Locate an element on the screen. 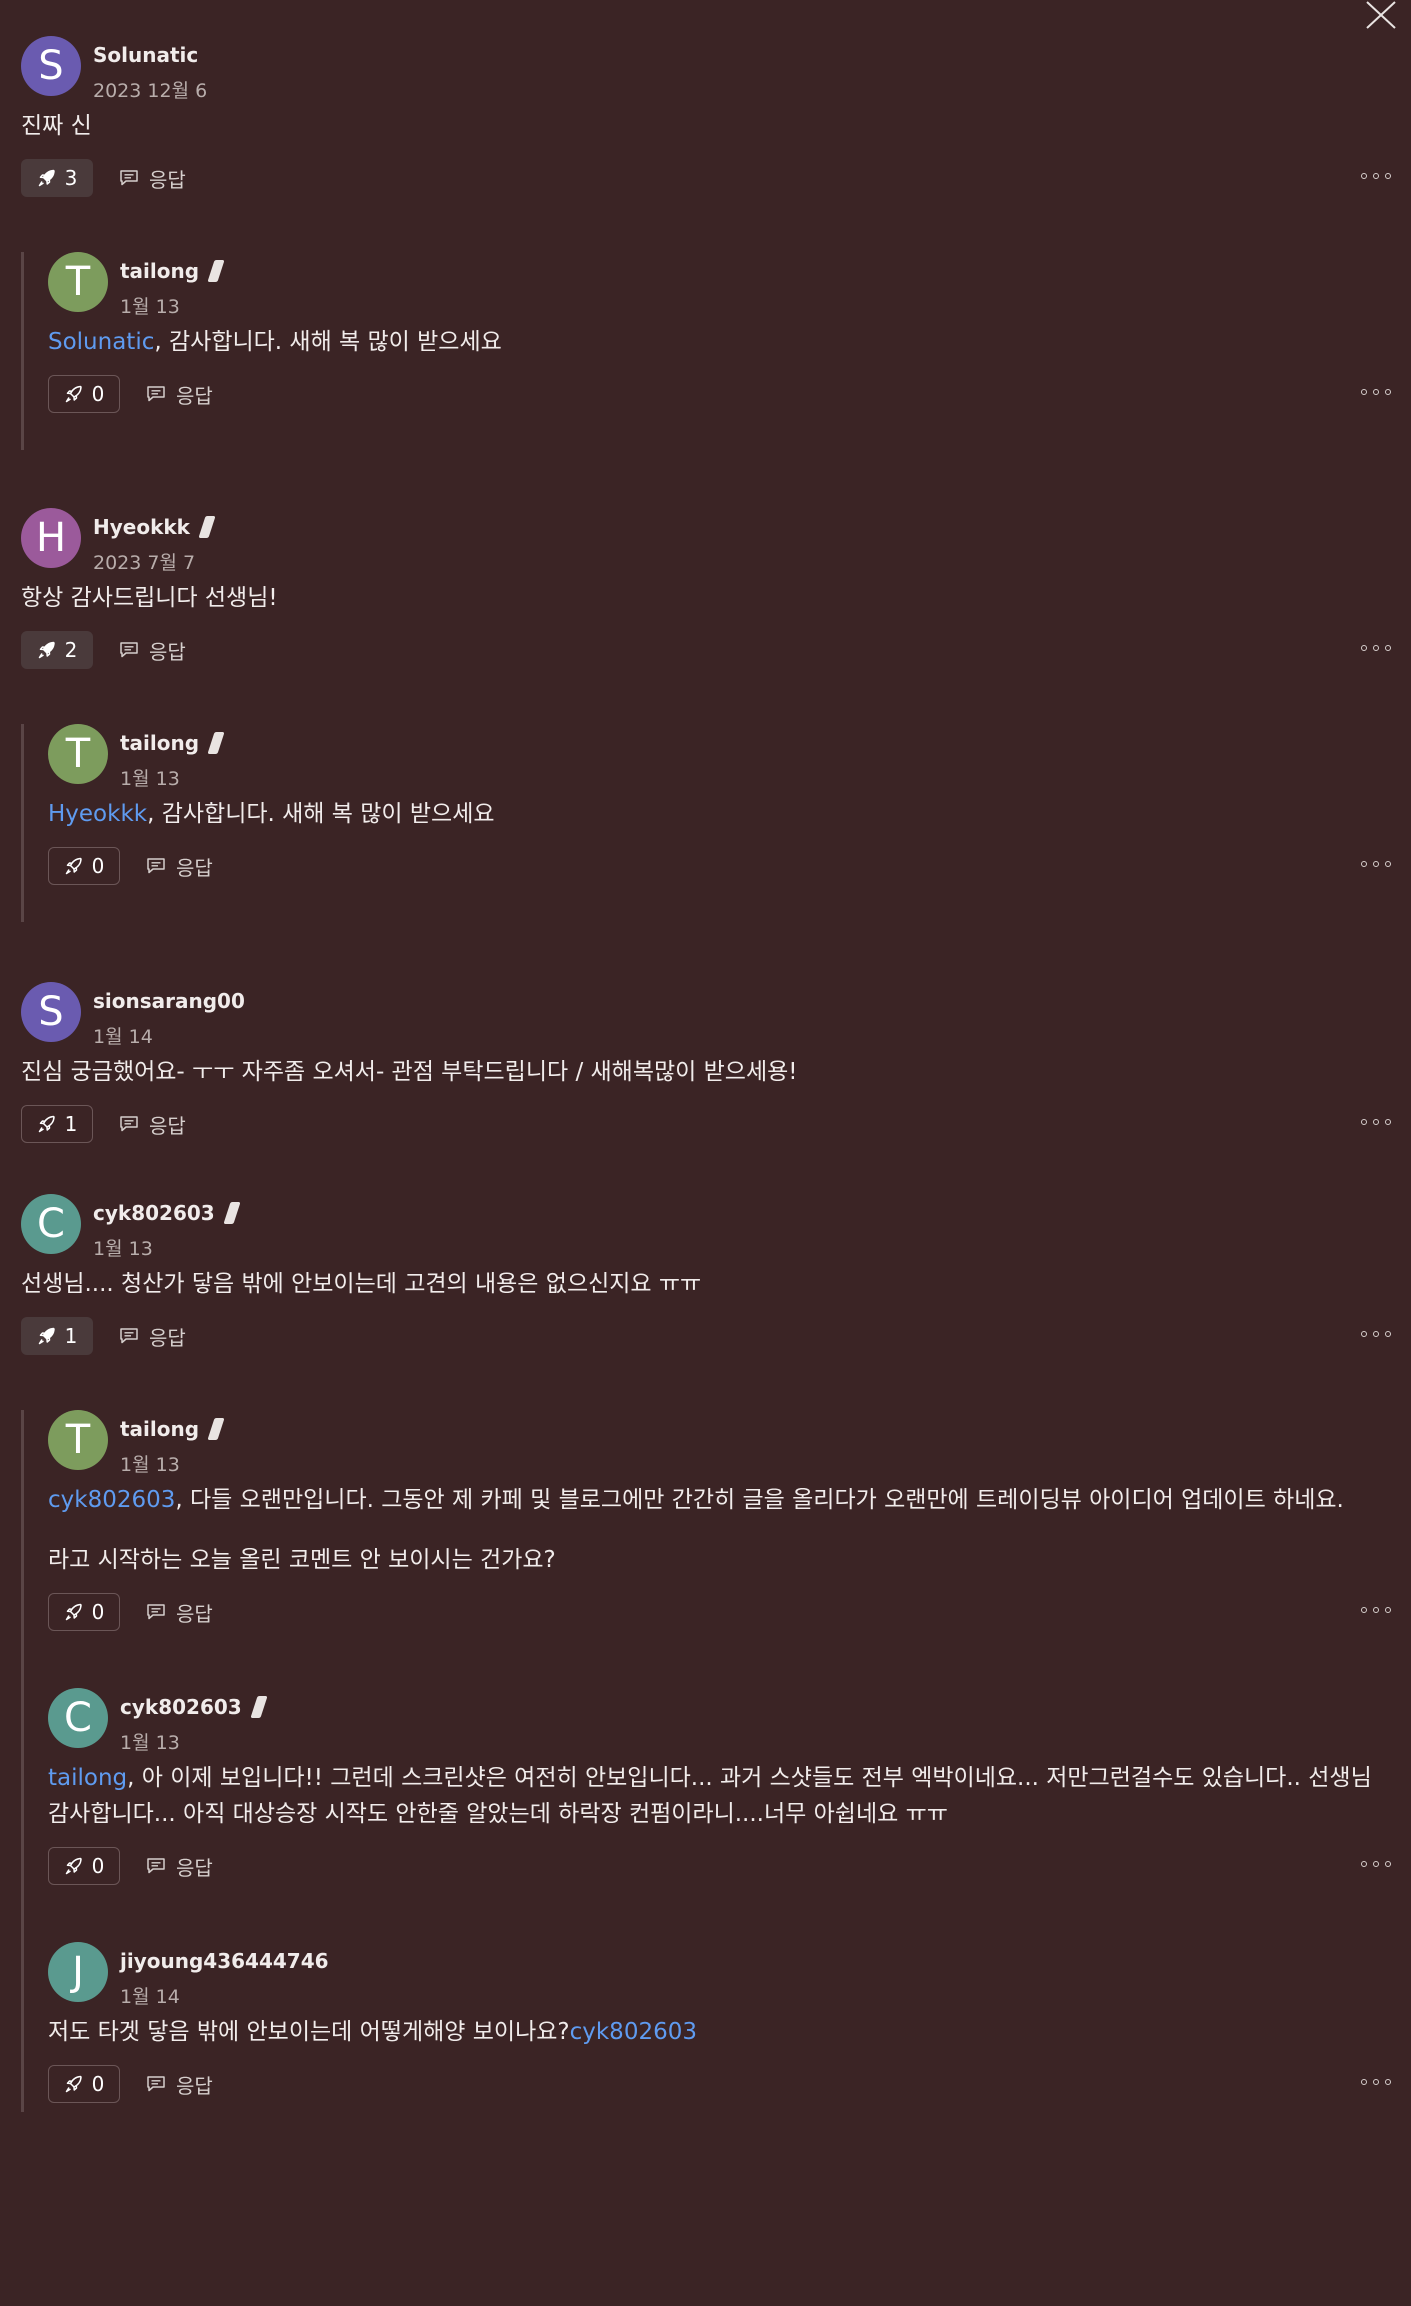 The height and width of the screenshot is (2306, 1411). mention-link: Solunatic is located at coordinates (101, 342).